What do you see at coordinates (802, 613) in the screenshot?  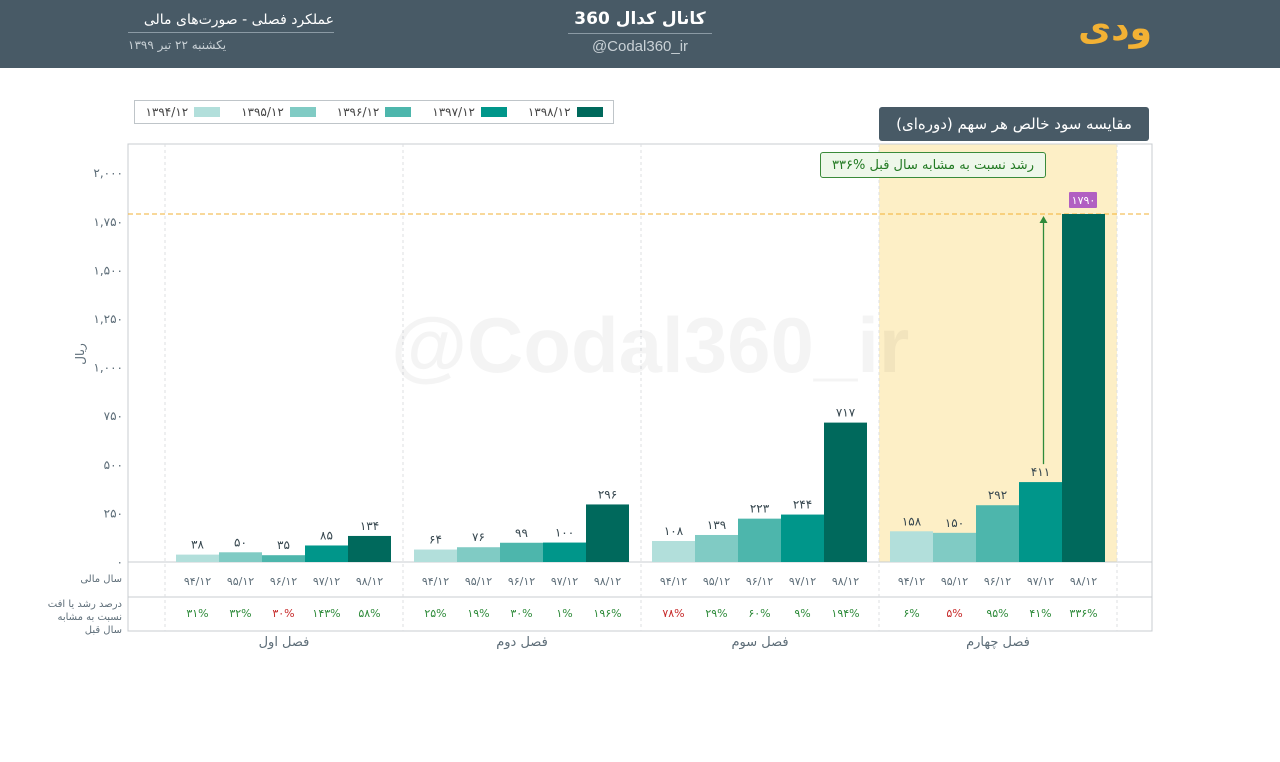 I see `growth-percent-label: ۹%` at bounding box center [802, 613].